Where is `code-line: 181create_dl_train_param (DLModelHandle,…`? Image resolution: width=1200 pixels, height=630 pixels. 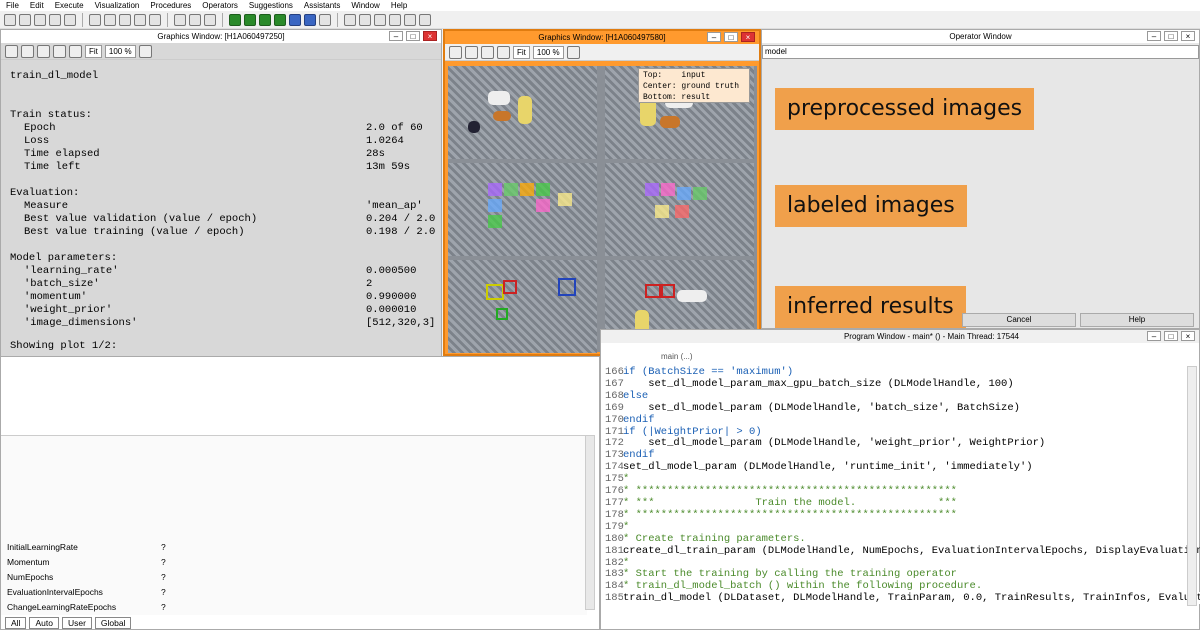
code-line: 181create_dl_train_param (DLModelHandle,… is located at coordinates (902, 551).